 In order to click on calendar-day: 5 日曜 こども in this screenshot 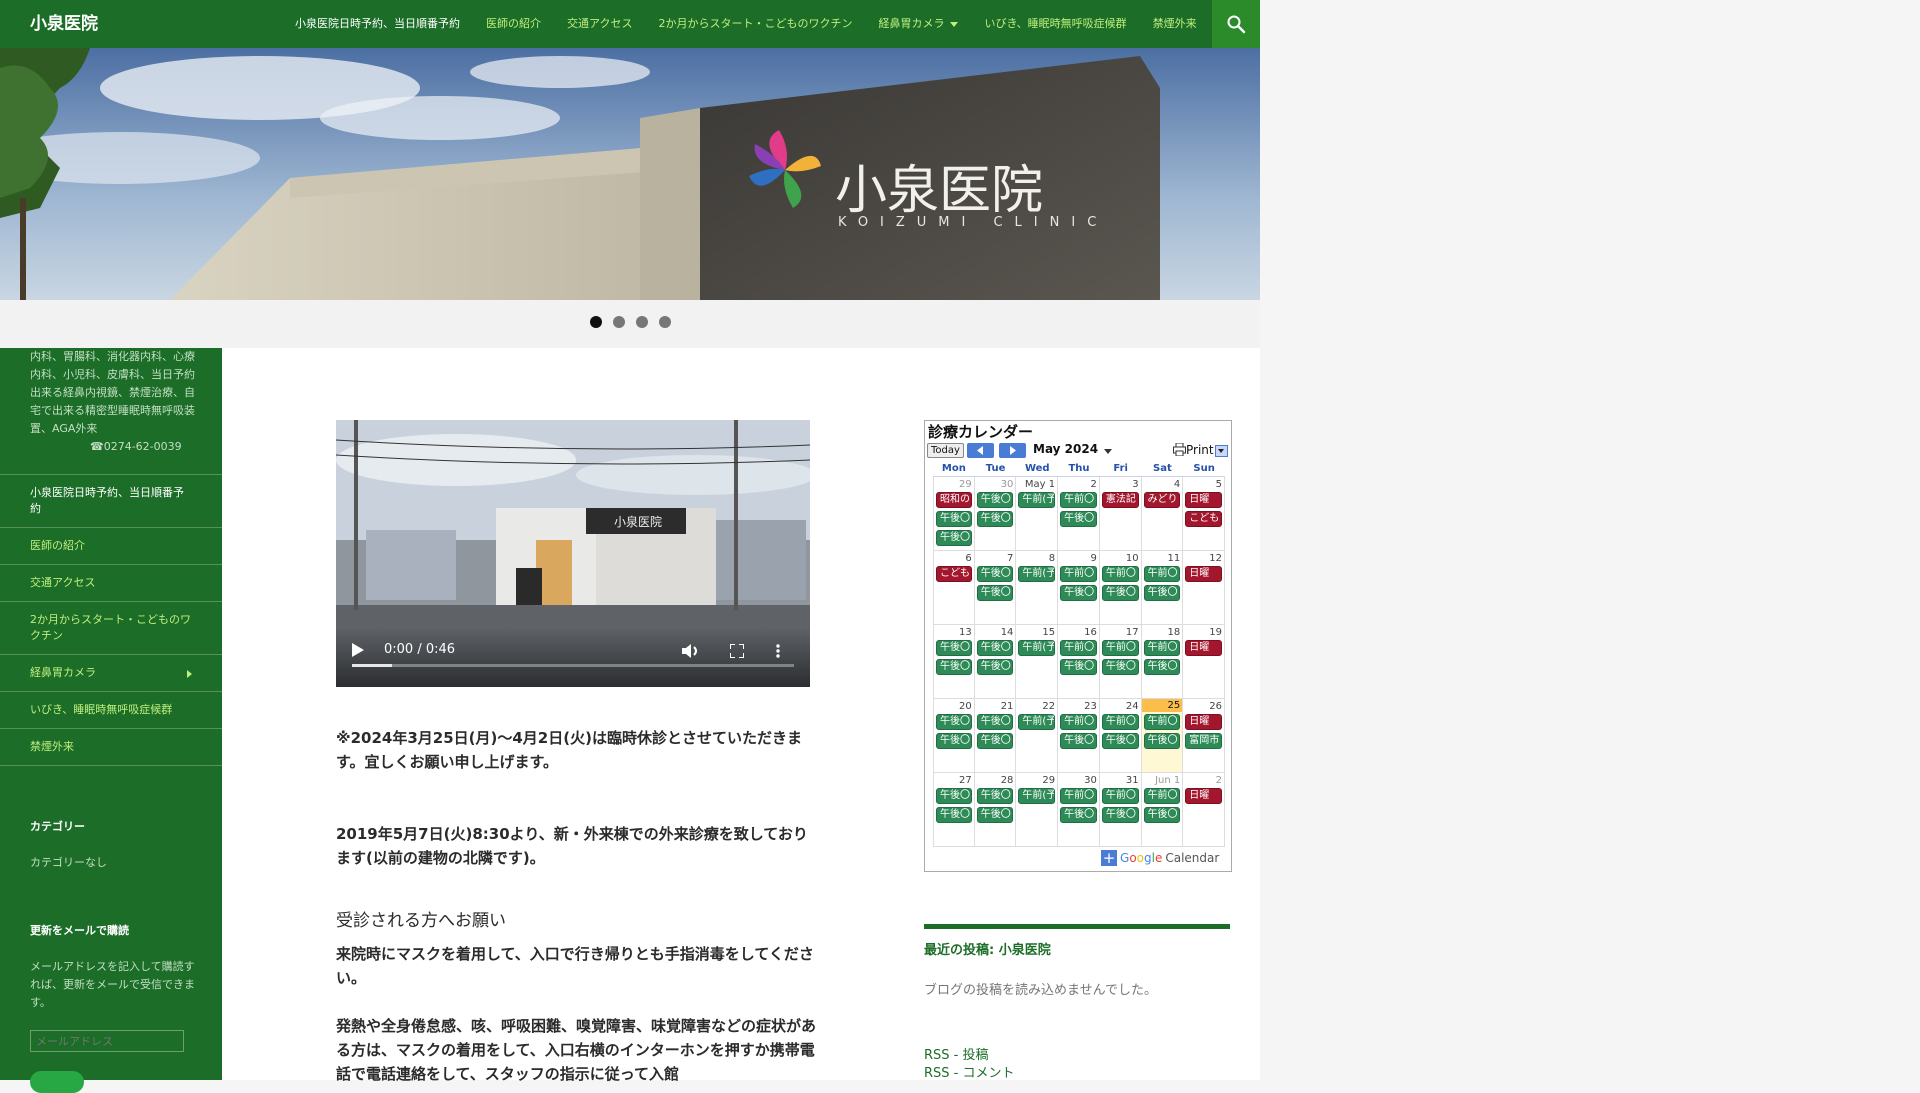, I will do `click(1204, 513)`.